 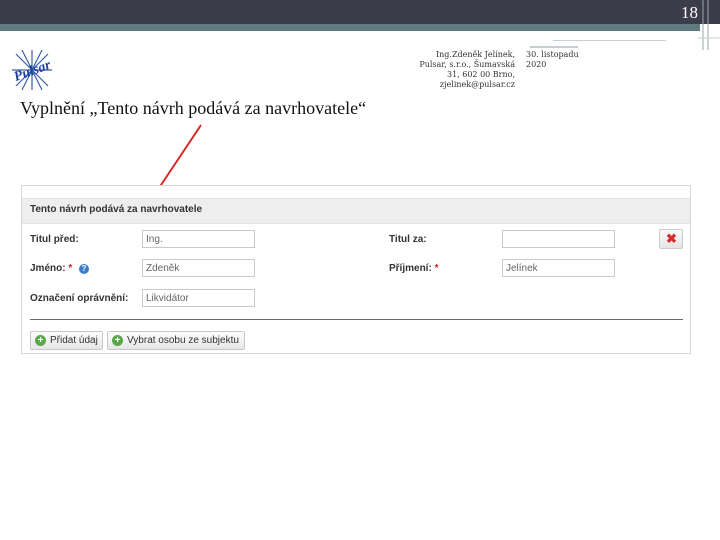 I want to click on logo-text: Pulsar, so click(x=32, y=71).